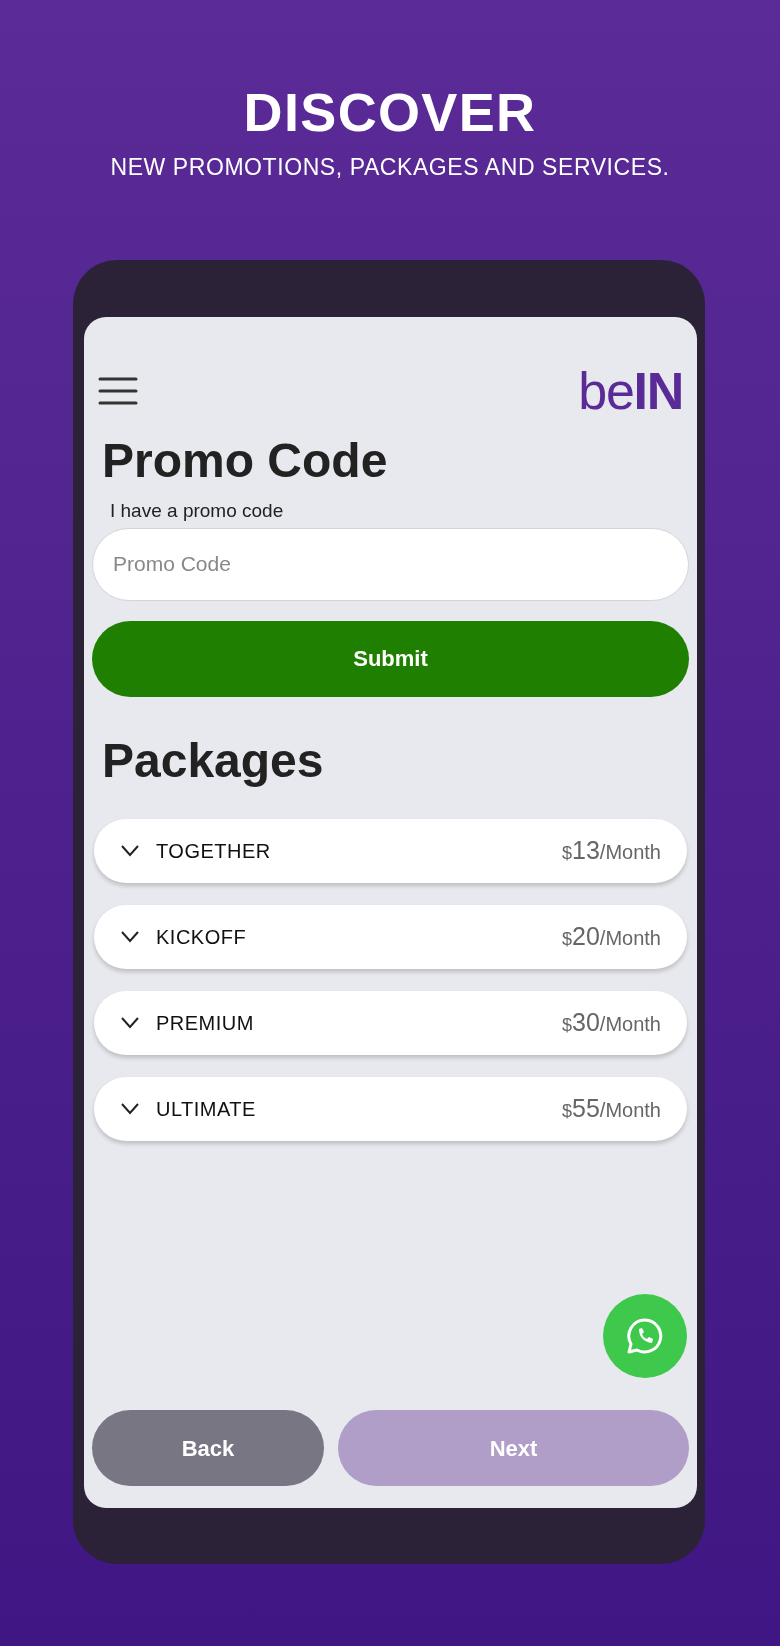 The width and height of the screenshot is (780, 1646). Describe the element at coordinates (611, 1022) in the screenshot. I see `package-price: $30/Month` at that location.